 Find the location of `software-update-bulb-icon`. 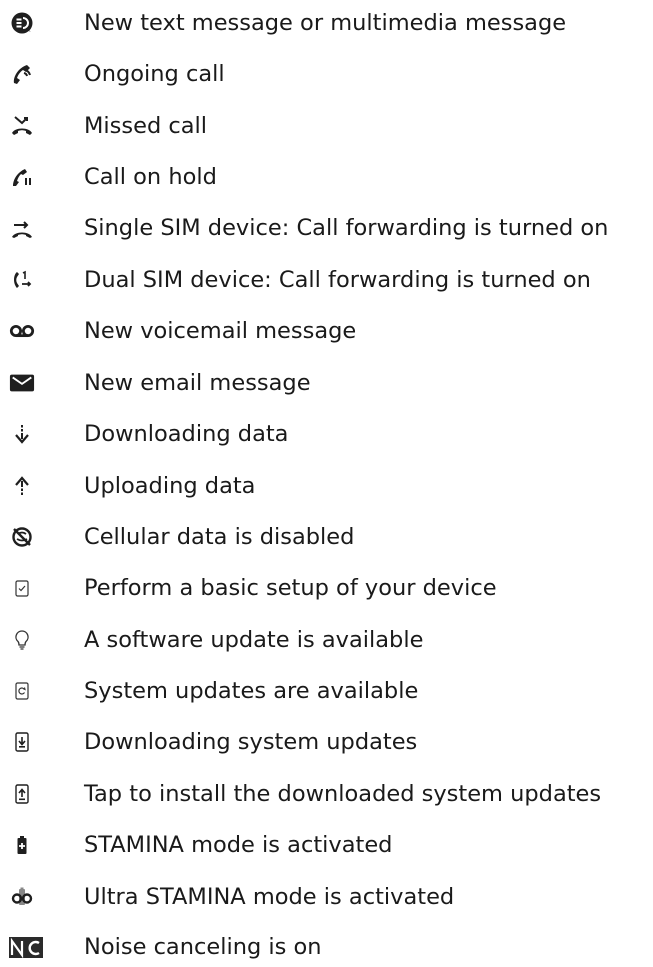

software-update-bulb-icon is located at coordinates (22, 640).